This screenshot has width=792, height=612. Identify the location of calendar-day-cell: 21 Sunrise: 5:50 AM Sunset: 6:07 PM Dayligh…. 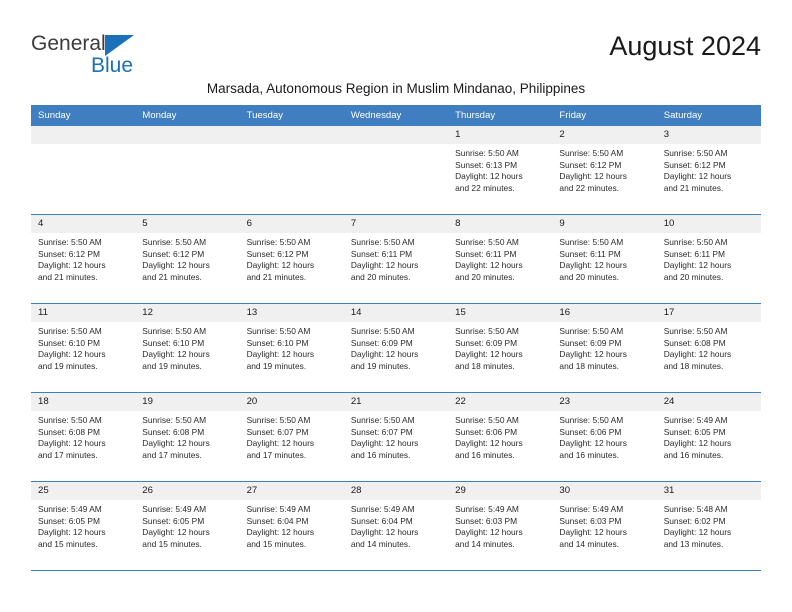
(396, 437).